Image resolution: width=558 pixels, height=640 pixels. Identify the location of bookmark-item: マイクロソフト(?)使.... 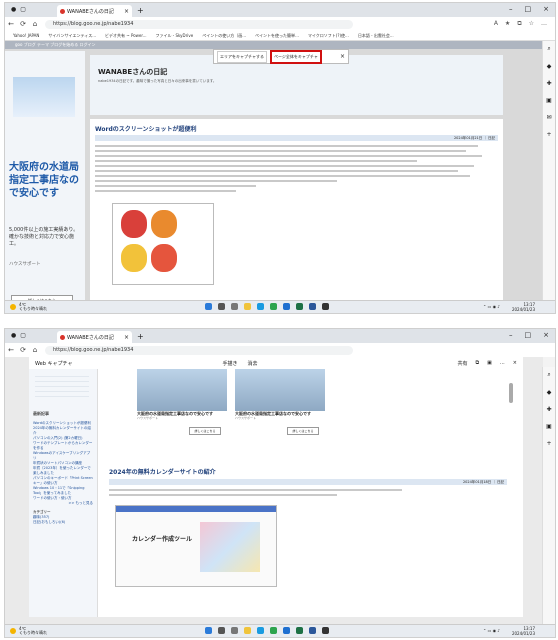
(328, 36).